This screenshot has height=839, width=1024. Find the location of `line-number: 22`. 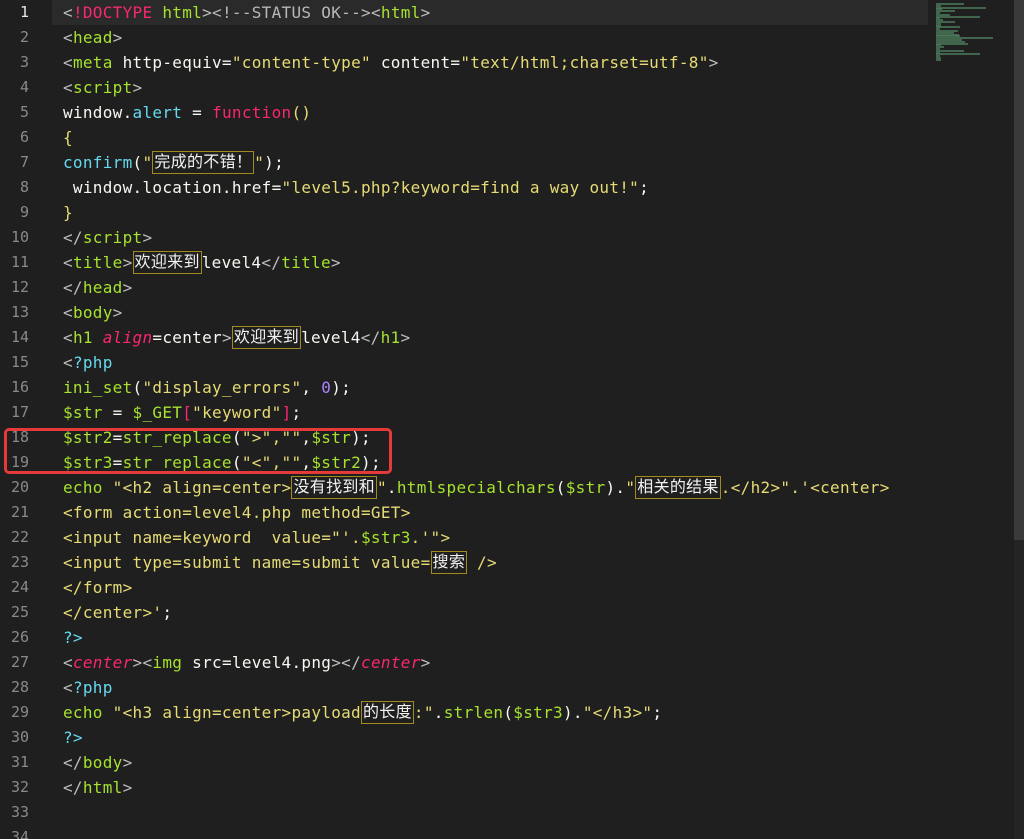

line-number: 22 is located at coordinates (19, 537).